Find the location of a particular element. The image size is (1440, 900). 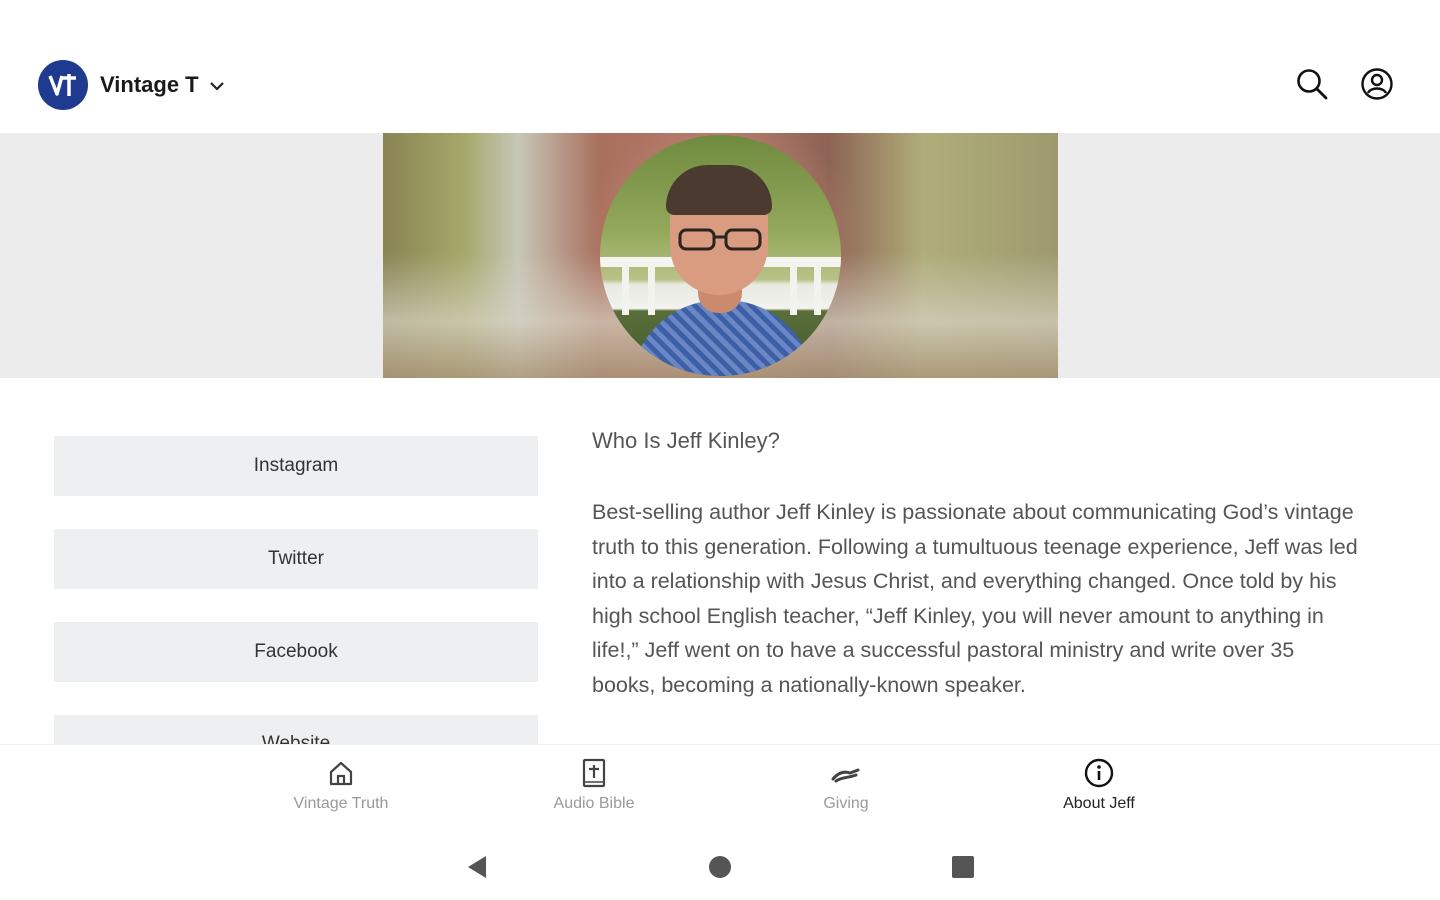

giving-hand-icon is located at coordinates (846, 773).